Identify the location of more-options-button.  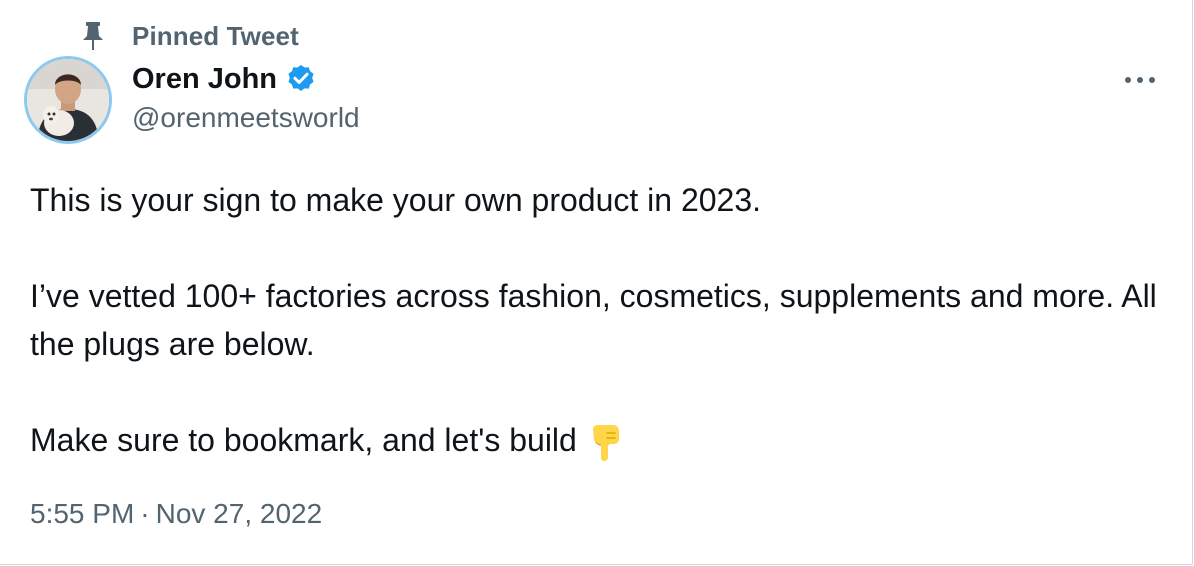
(1140, 80).